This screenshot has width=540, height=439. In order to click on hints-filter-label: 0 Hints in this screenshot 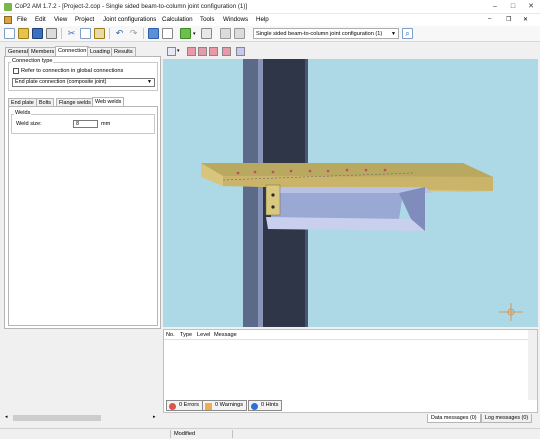, I will do `click(270, 405)`.